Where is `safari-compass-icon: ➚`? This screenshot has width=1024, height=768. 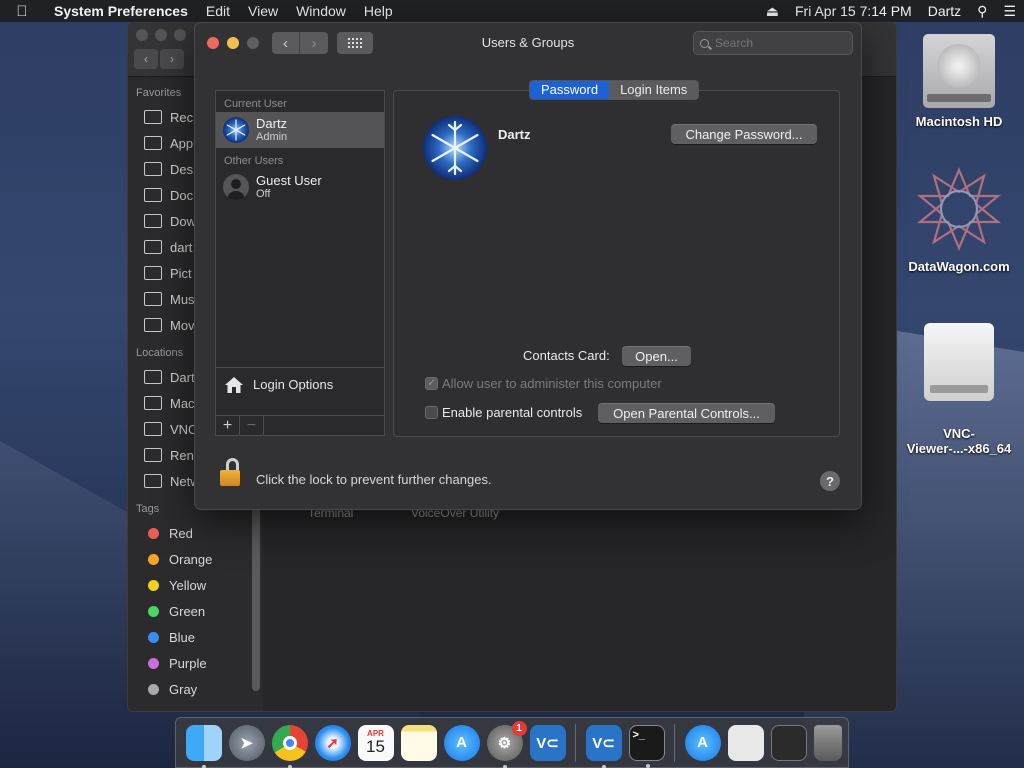 safari-compass-icon: ➚ is located at coordinates (332, 742).